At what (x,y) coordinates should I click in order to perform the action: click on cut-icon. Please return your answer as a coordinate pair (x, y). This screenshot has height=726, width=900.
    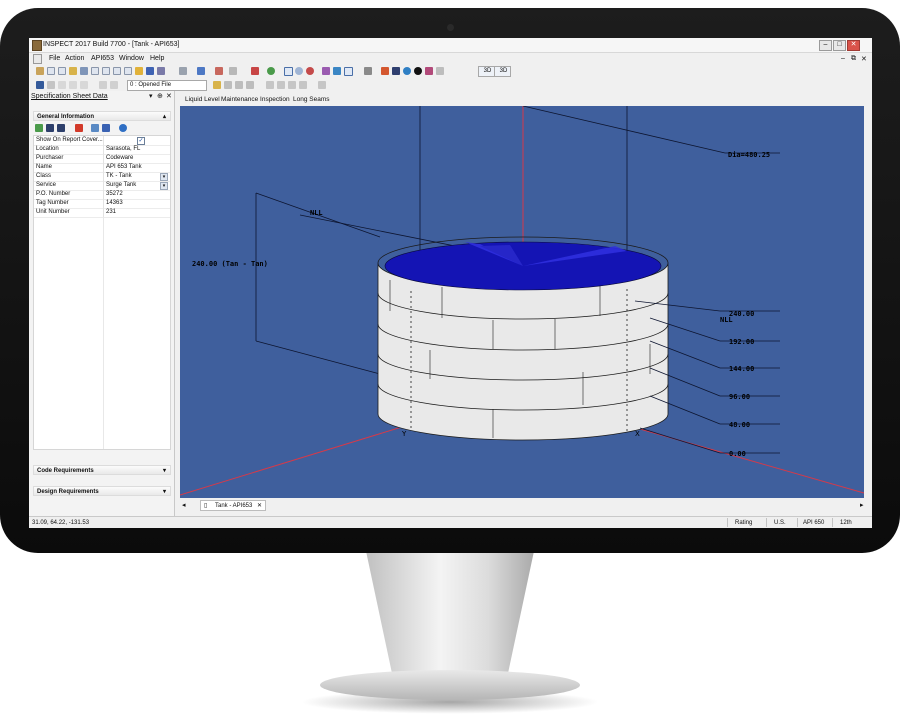
    Looking at the image, I should click on (40, 85).